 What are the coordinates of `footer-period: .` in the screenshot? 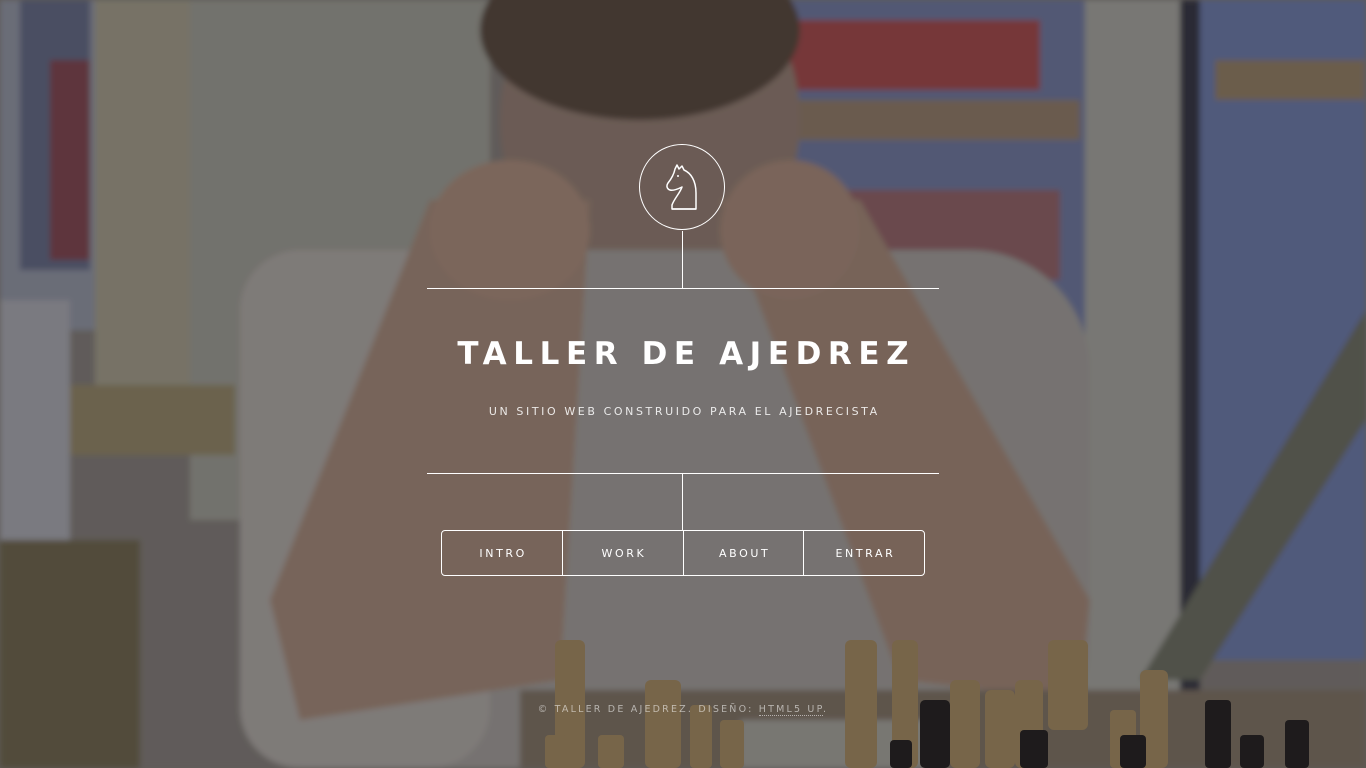 It's located at (826, 709).